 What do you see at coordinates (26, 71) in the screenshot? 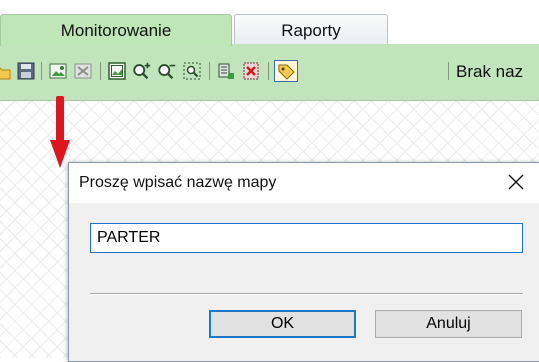
I see `save-icon` at bounding box center [26, 71].